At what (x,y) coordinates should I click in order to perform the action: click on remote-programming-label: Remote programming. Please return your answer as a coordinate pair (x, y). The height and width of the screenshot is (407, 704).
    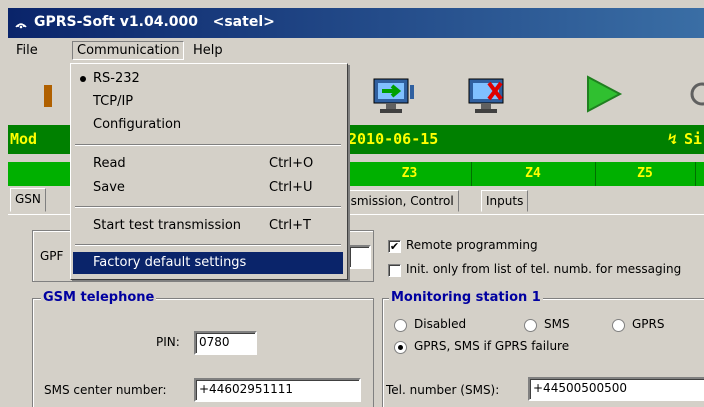
    Looking at the image, I should click on (472, 245).